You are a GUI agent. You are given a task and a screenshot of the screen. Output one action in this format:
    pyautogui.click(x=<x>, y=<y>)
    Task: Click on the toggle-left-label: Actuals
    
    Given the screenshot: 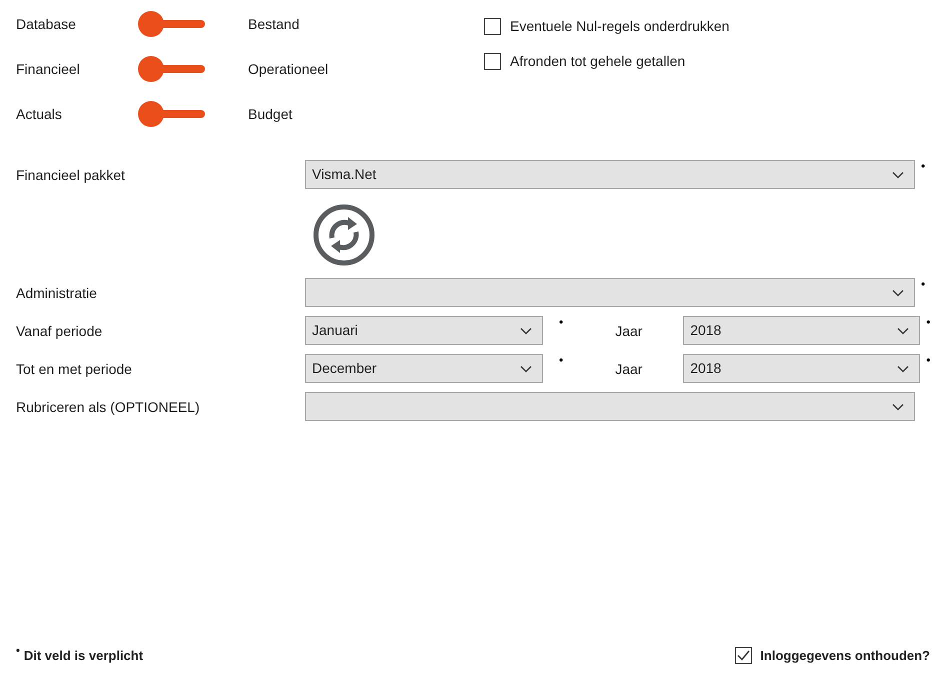 What is the action you would take?
    pyautogui.click(x=39, y=114)
    